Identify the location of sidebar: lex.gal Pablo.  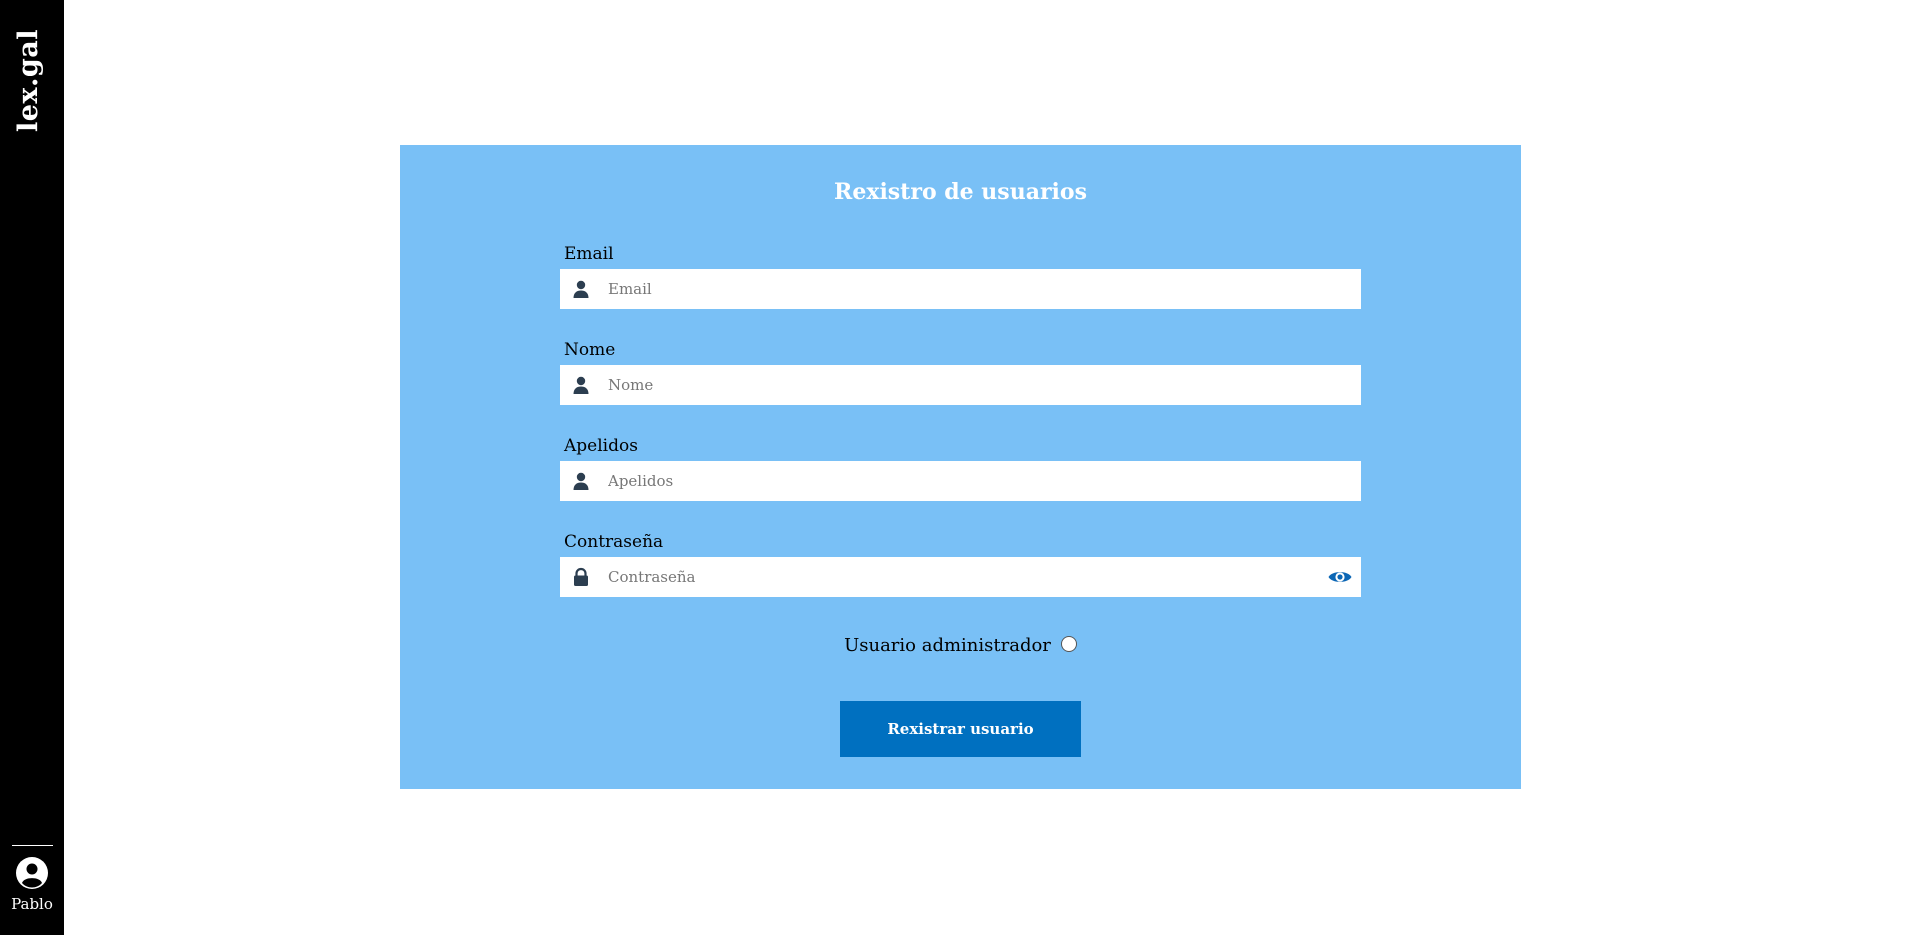
(32, 467).